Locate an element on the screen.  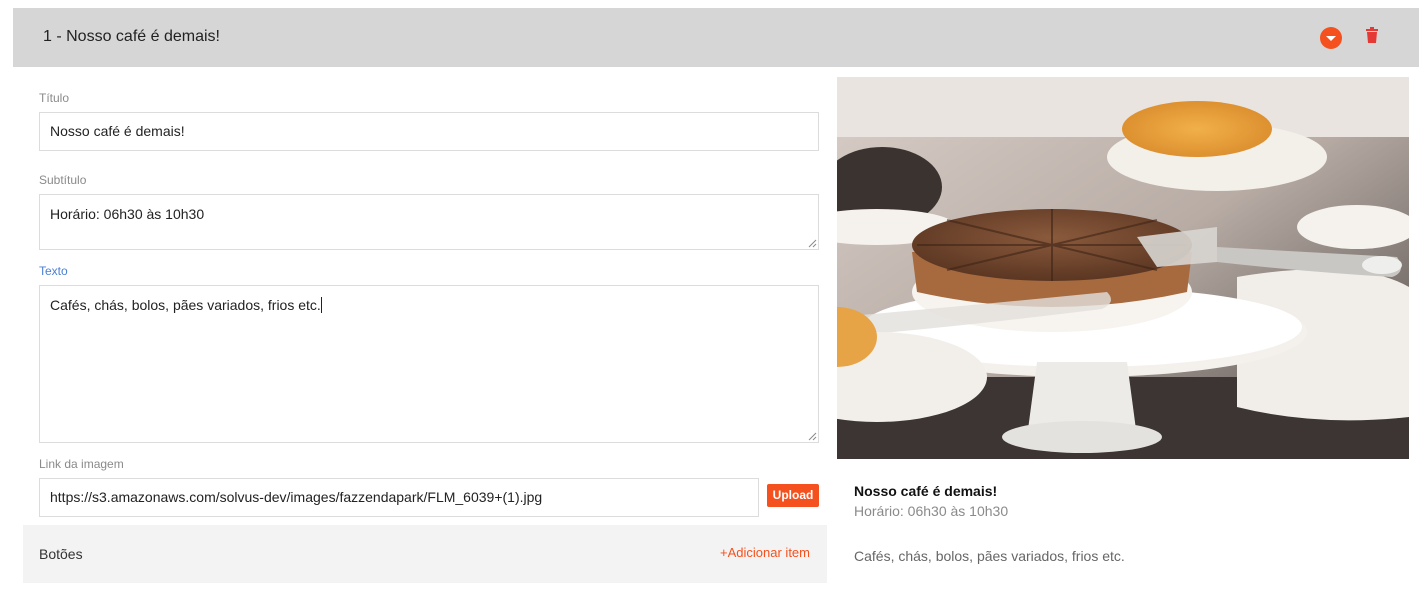
upload-button: Upload is located at coordinates (793, 495).